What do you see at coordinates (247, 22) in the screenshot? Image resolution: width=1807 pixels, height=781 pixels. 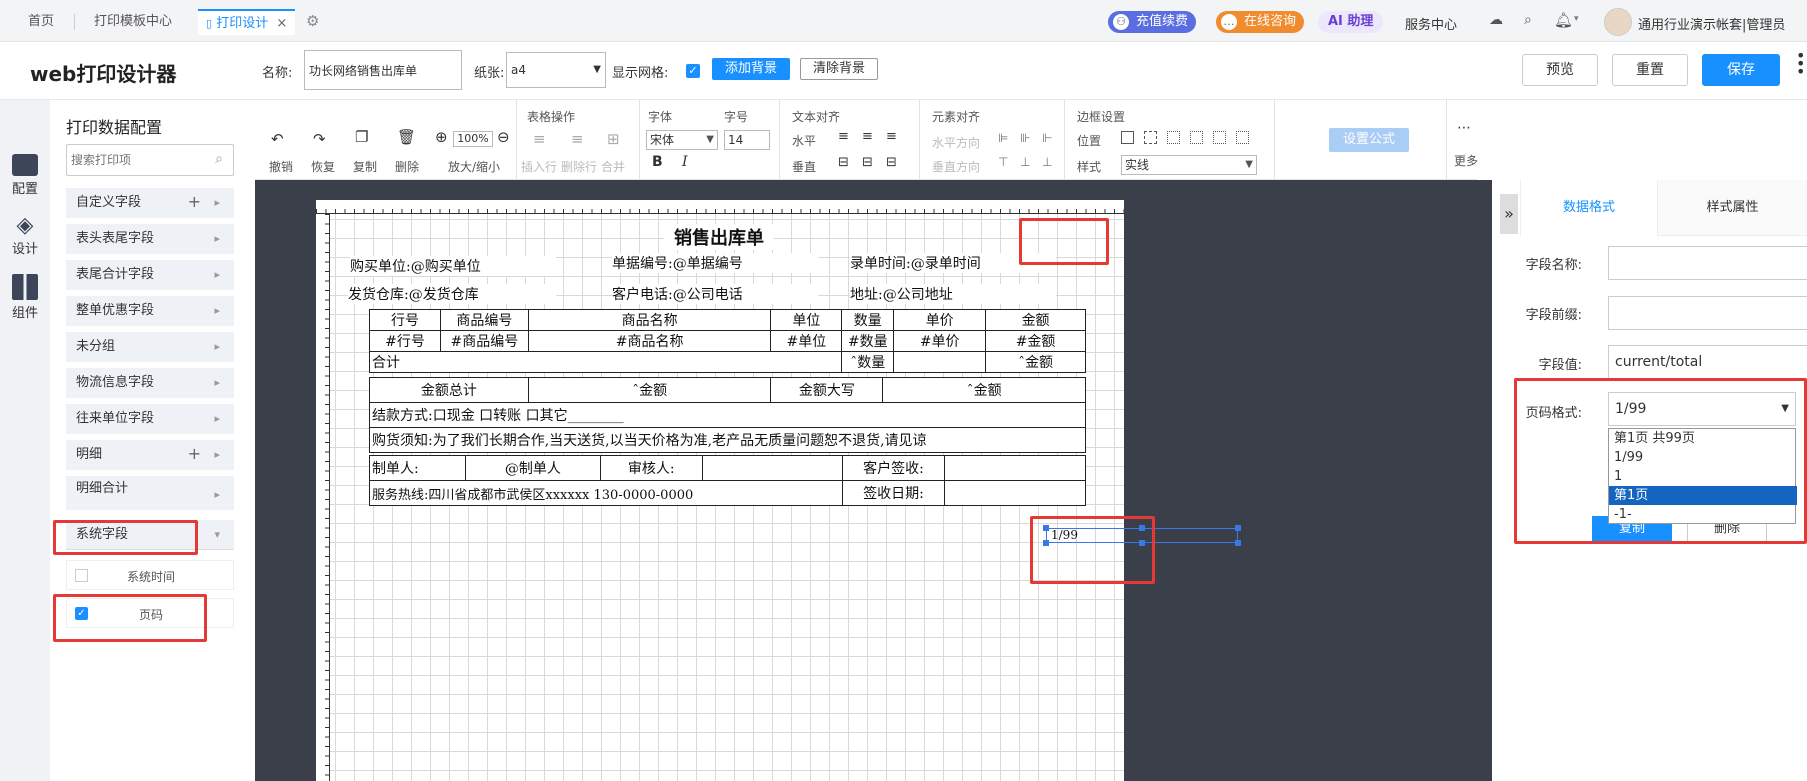 I see `tab-print-design: ▯ 打印设计 ×` at bounding box center [247, 22].